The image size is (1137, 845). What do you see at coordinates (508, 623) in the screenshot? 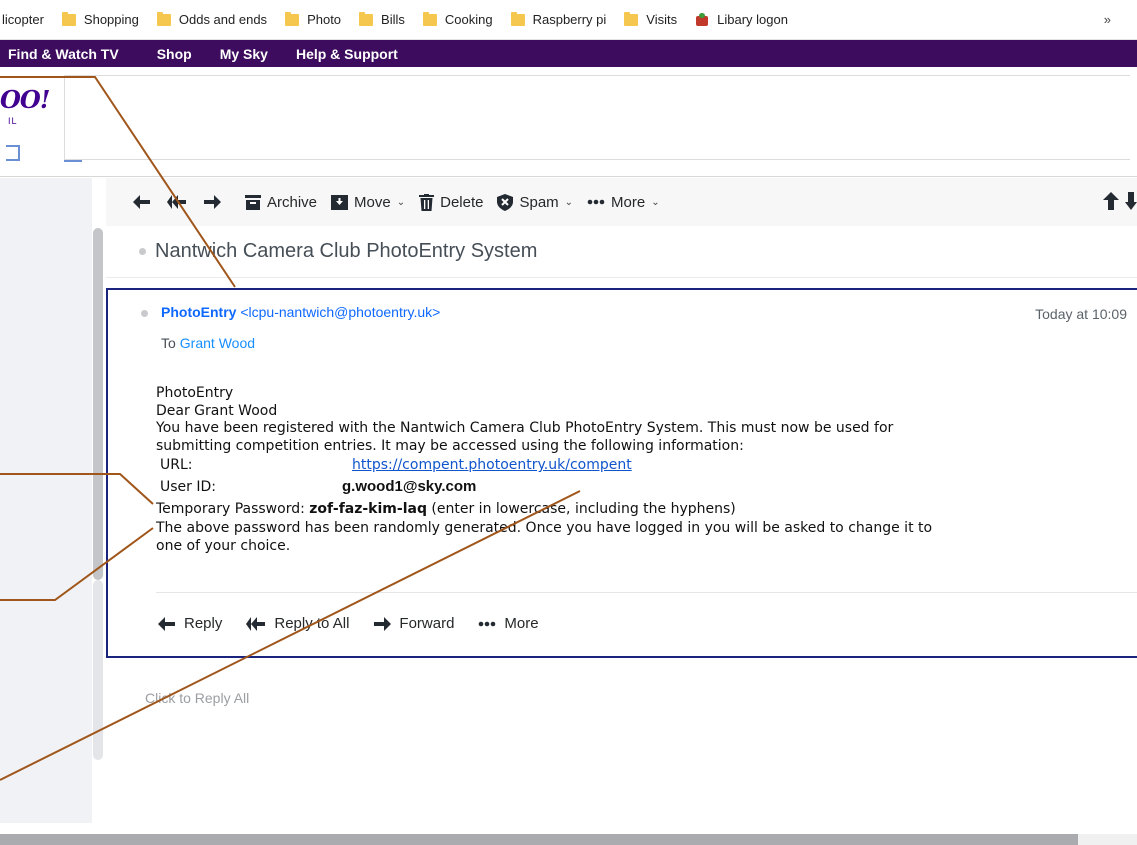
I see `more-actions-button: More` at bounding box center [508, 623].